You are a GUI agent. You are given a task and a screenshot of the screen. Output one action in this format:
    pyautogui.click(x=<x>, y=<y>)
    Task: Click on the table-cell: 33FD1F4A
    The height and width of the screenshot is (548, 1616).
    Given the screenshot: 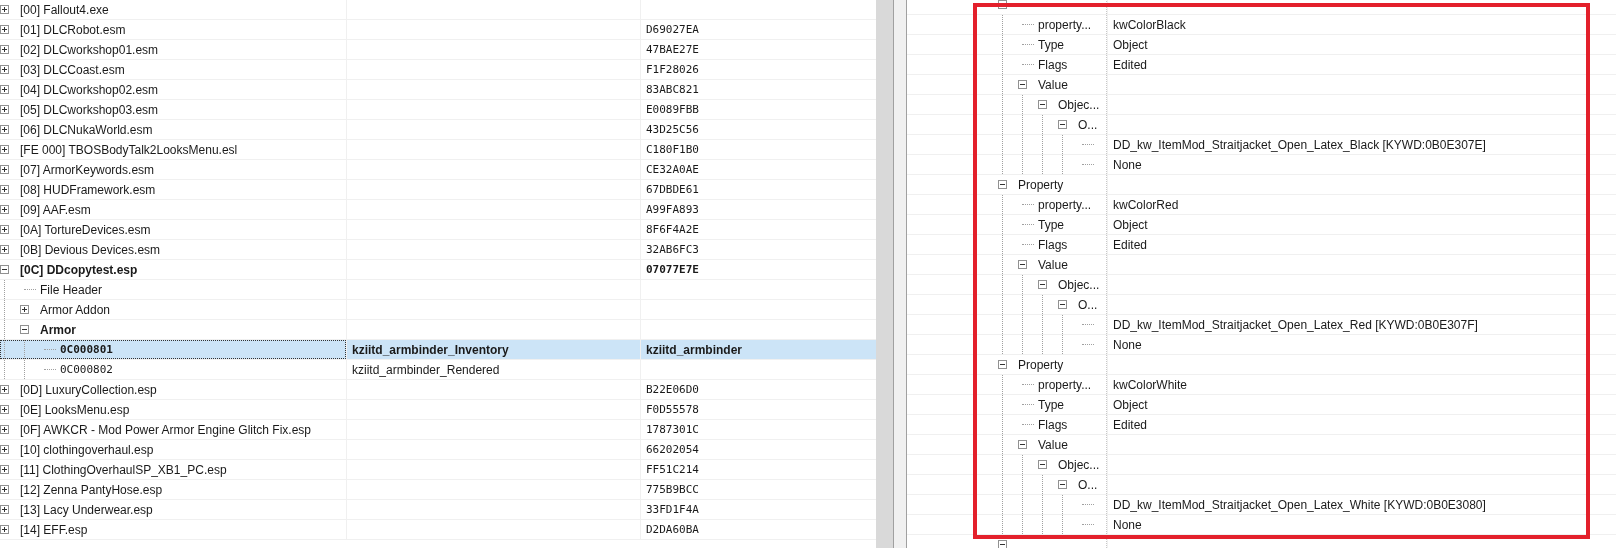 What is the action you would take?
    pyautogui.click(x=672, y=509)
    